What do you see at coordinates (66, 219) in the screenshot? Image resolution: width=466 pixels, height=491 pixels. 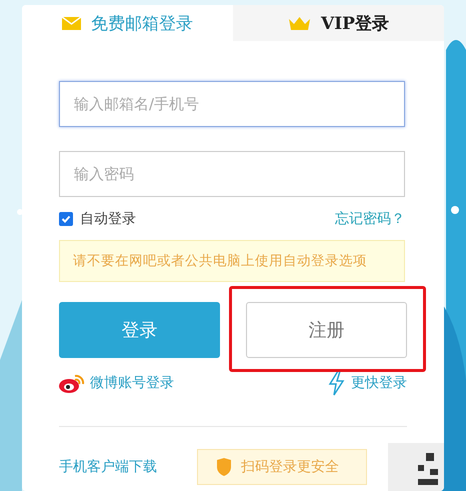 I see `checkbox` at bounding box center [66, 219].